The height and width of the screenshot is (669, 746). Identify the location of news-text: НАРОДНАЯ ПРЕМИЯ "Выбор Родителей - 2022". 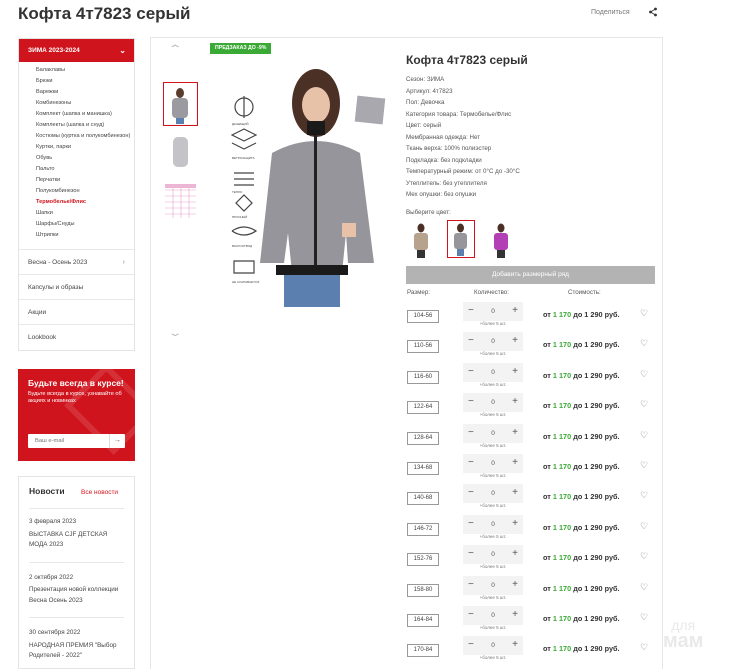
(73, 650).